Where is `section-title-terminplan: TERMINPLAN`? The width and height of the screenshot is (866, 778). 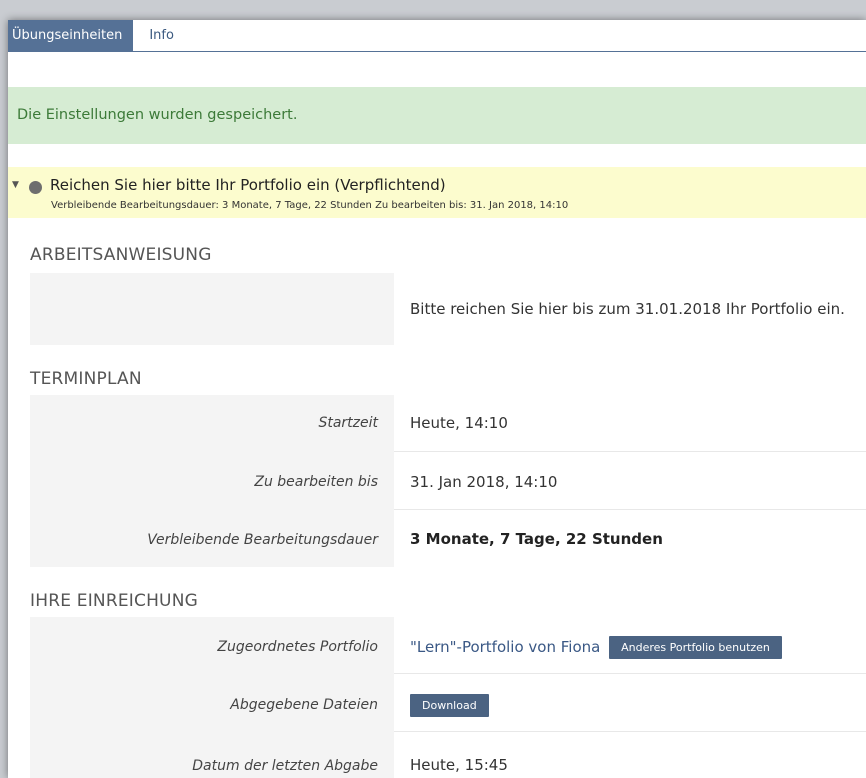 section-title-terminplan: TERMINPLAN is located at coordinates (86, 379).